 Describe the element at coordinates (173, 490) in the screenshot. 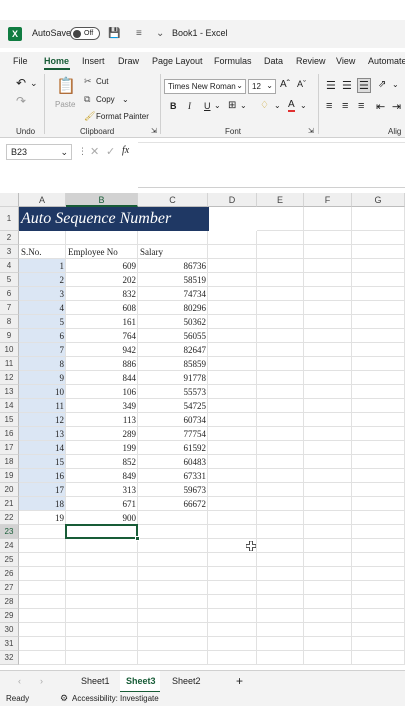

I see `table-cell: 59673` at that location.